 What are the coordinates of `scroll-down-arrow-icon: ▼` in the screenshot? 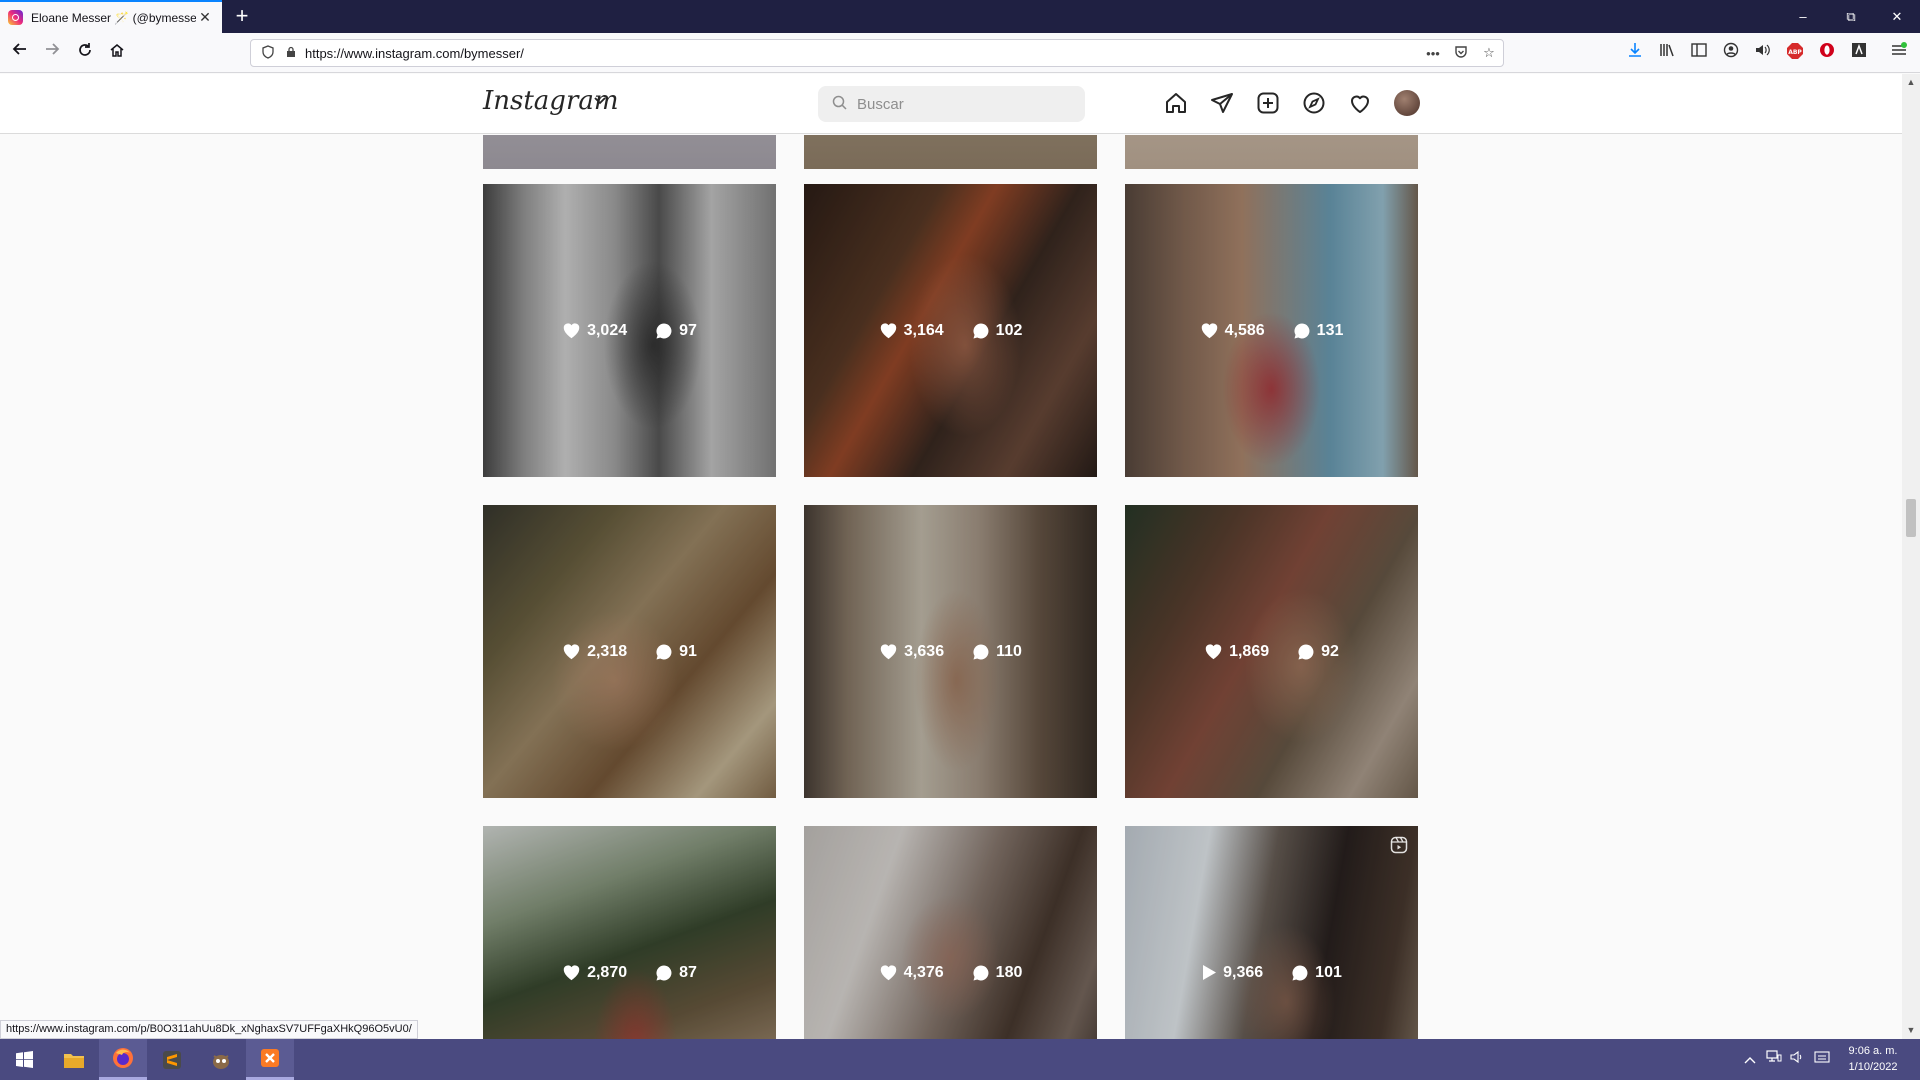 It's located at (1911, 1030).